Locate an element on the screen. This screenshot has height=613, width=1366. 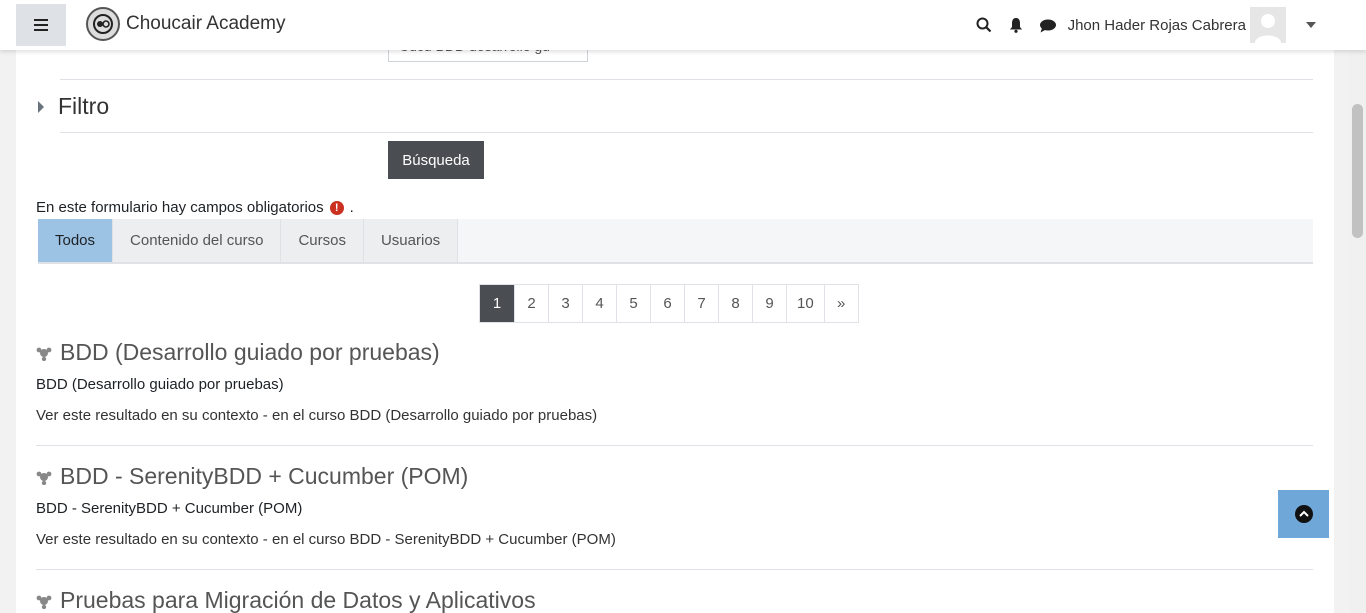
page-link-4: 4 is located at coordinates (599, 303).